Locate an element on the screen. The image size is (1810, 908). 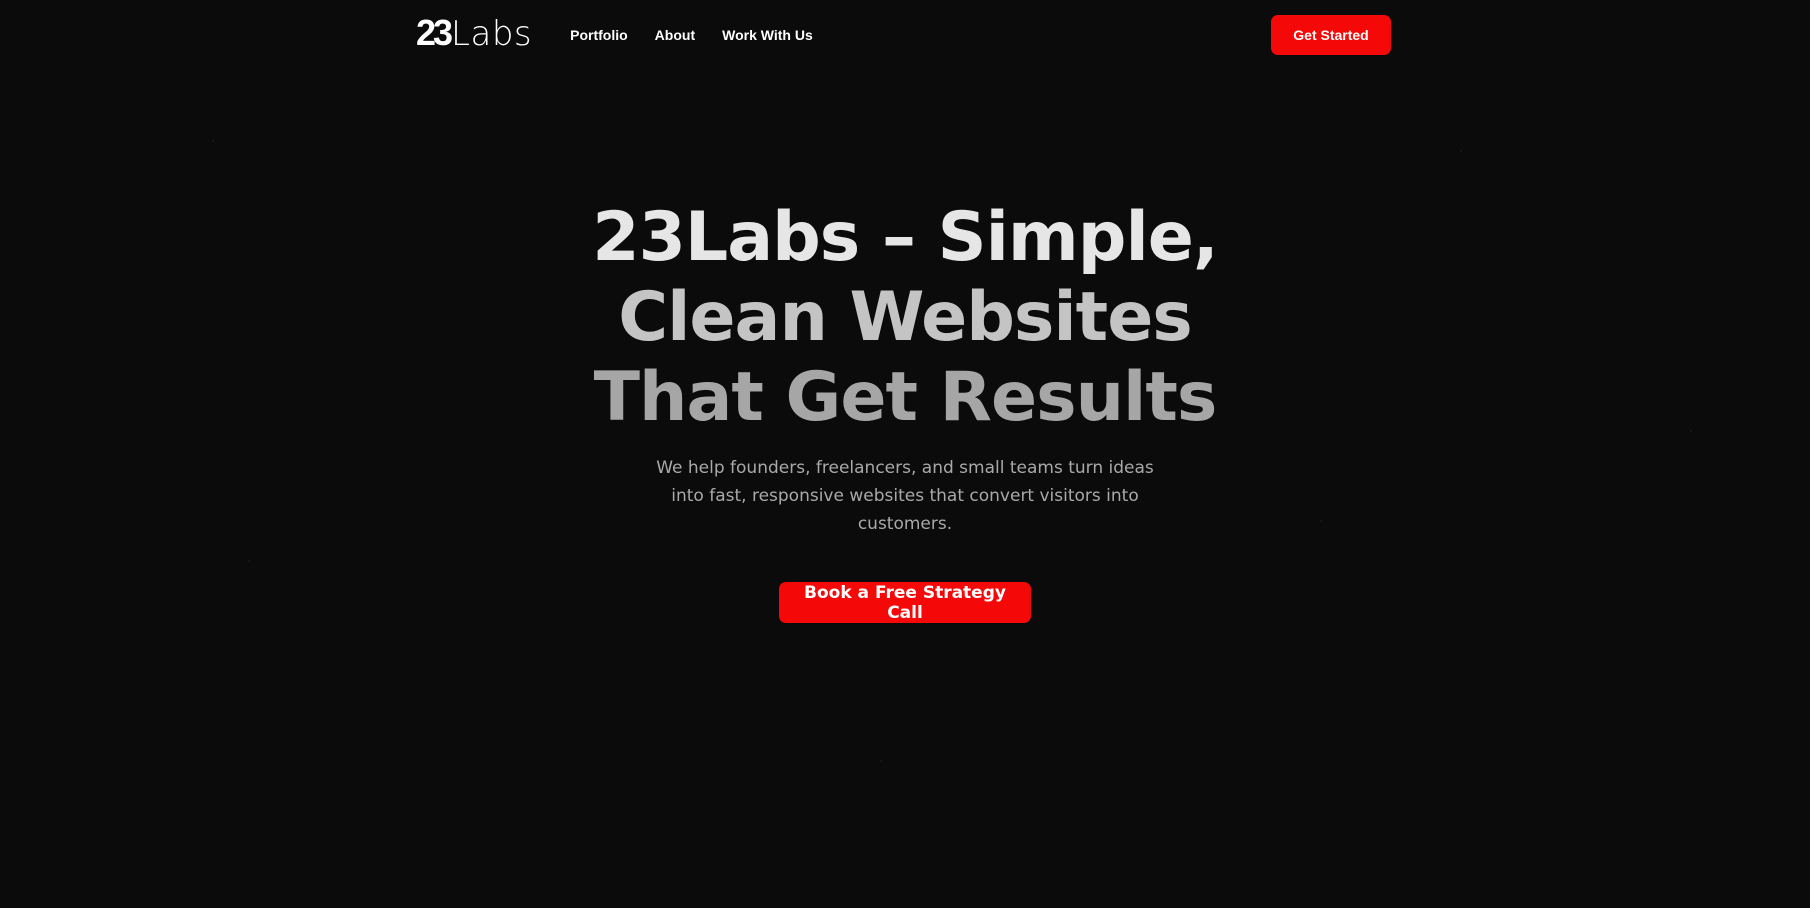
hero-title-line-1: 23Labs – Simple, is located at coordinates (905, 237).